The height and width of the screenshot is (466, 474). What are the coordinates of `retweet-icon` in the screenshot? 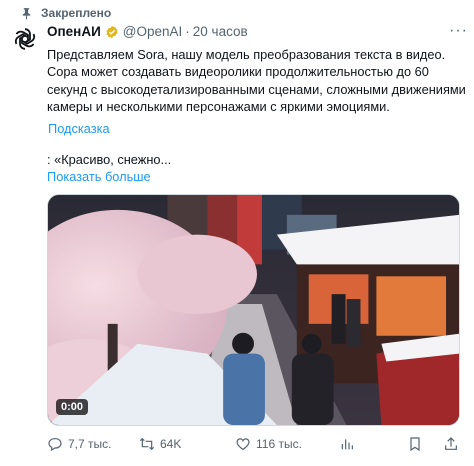 It's located at (147, 444).